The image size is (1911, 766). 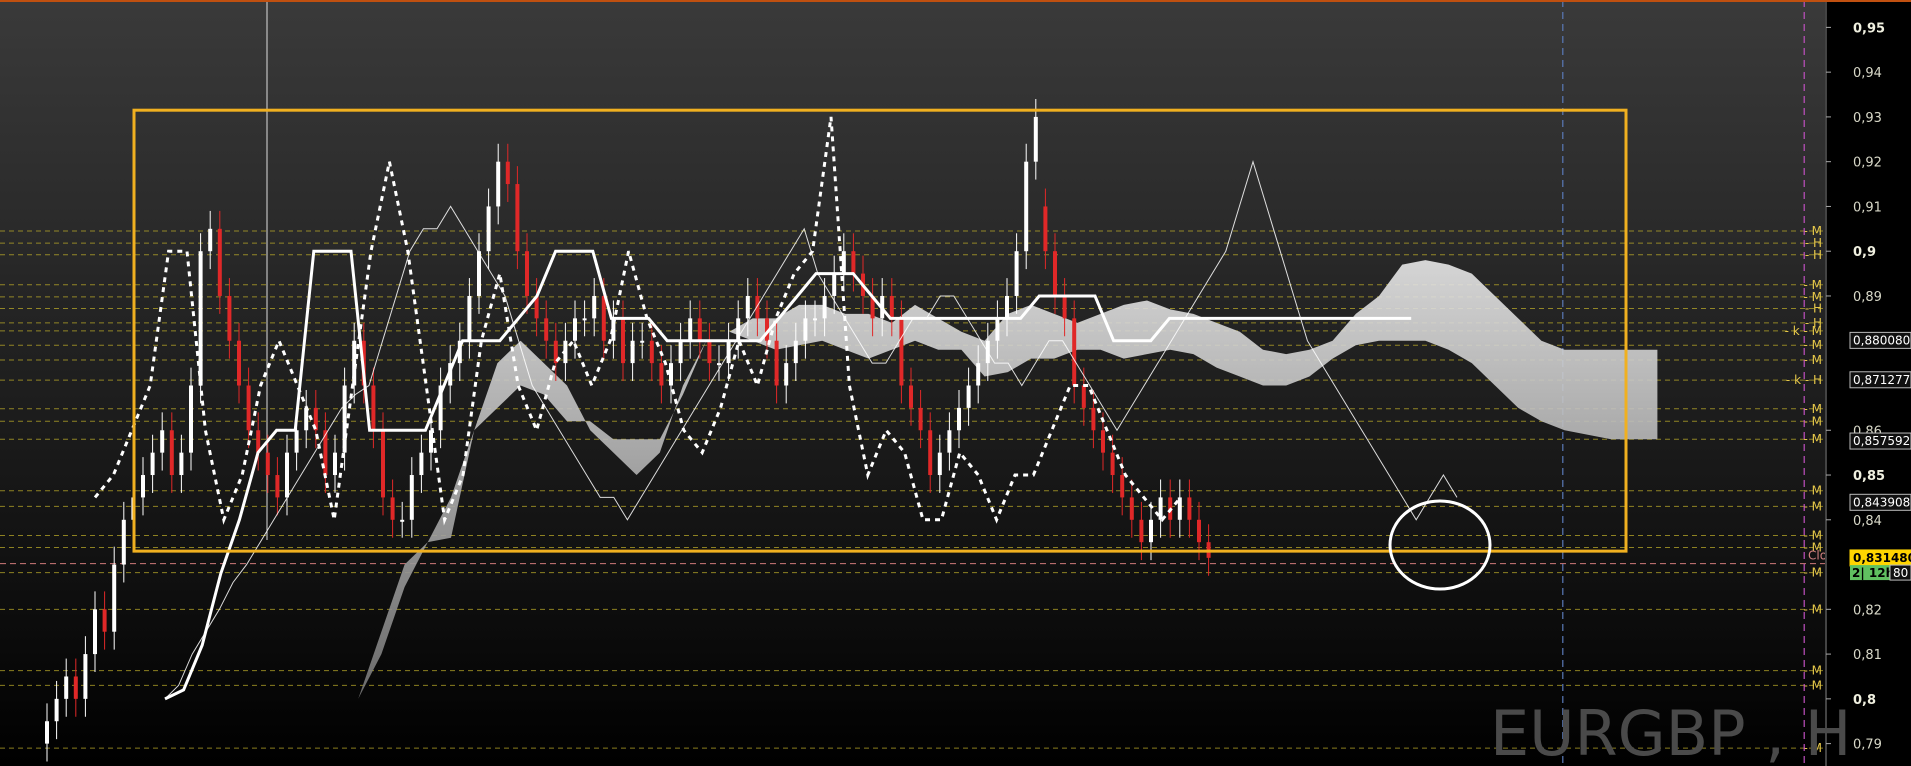 I want to click on axis-tick-label: 0,79, so click(x=1867, y=745).